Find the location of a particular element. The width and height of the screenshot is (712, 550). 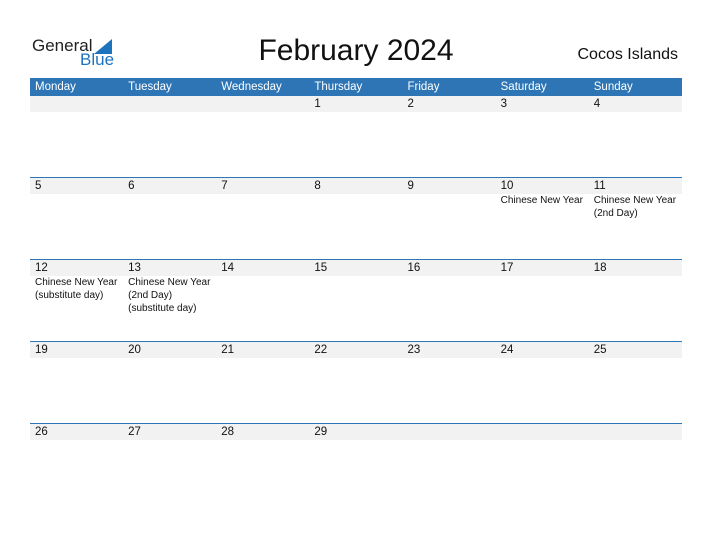

day-number: 13 is located at coordinates (134, 268).